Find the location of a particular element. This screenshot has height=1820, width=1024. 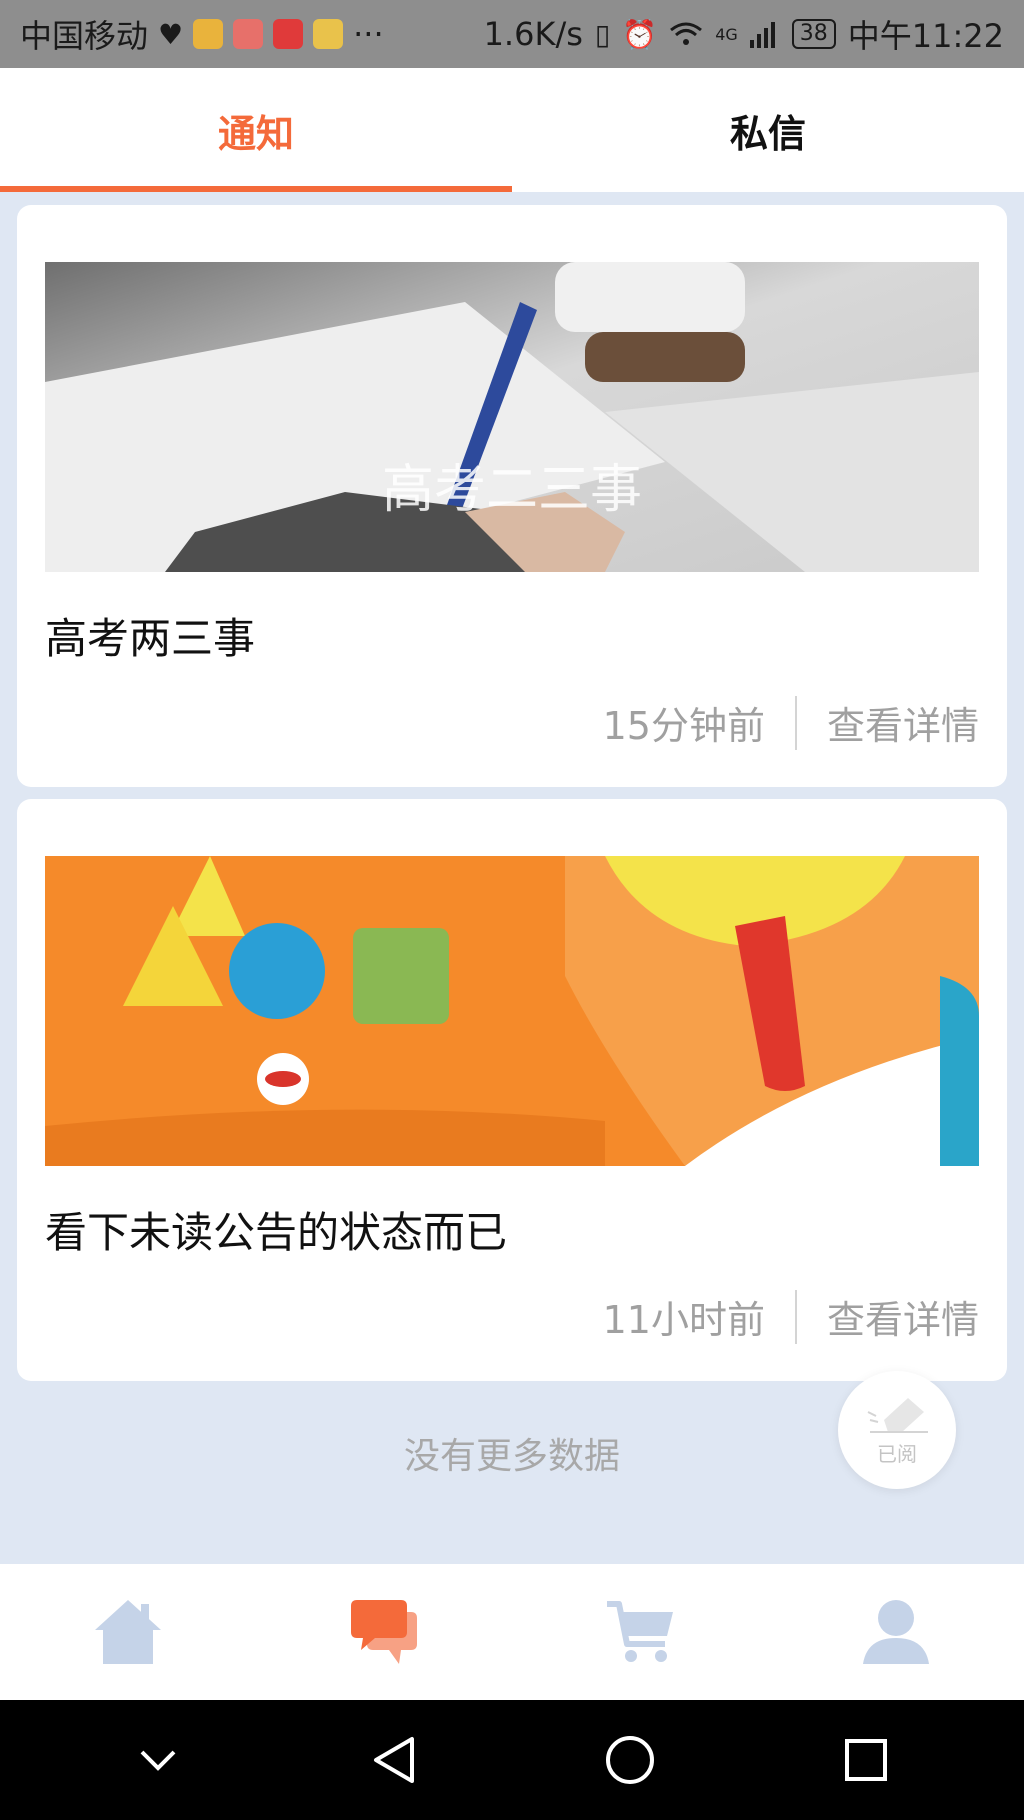

network-speed: 1.6K/s is located at coordinates (533, 34).